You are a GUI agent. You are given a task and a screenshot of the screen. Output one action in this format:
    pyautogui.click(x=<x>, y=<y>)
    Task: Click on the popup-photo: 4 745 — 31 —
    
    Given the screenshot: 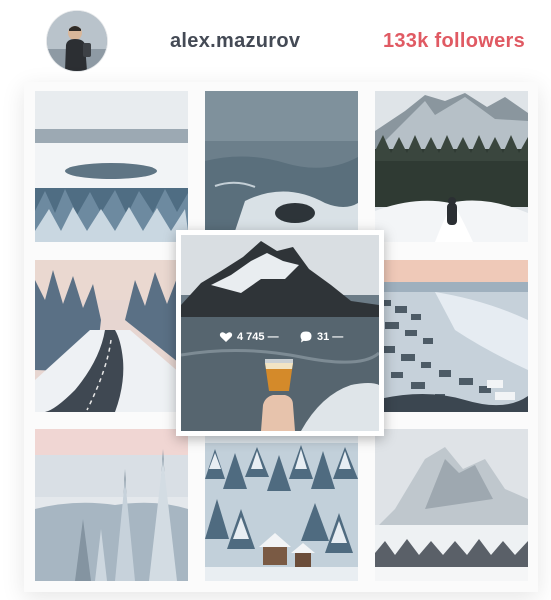 What is the action you would take?
    pyautogui.click(x=280, y=333)
    